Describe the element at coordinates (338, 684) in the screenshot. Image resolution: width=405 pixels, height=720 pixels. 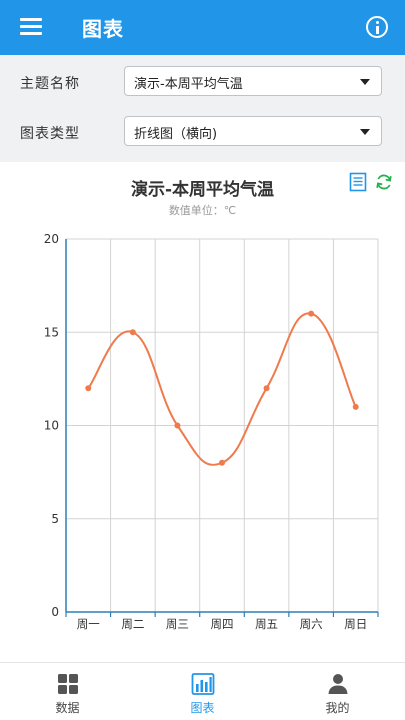
I see `person-icon` at that location.